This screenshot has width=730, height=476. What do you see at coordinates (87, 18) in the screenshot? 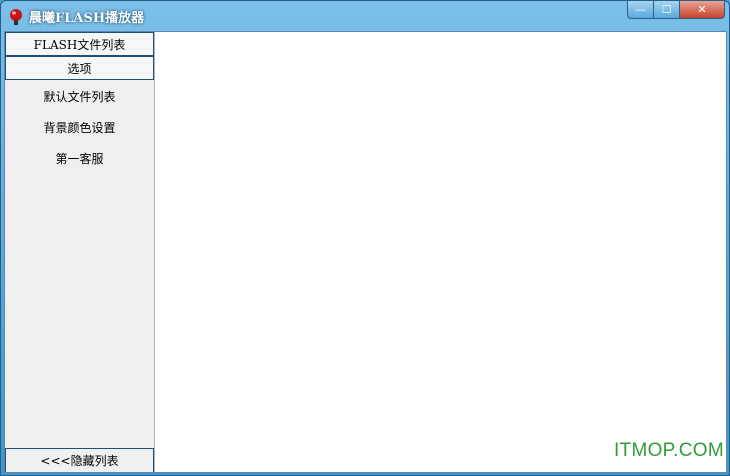
I see `window-title: 晨曦FLASH播放器` at bounding box center [87, 18].